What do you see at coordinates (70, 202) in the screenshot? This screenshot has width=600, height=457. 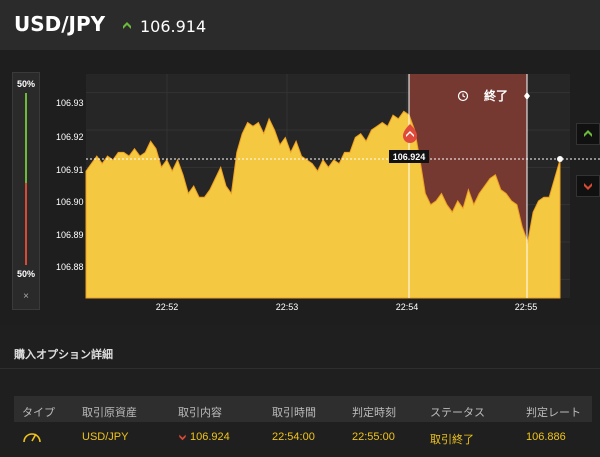 I see `y-tick: 106.90` at bounding box center [70, 202].